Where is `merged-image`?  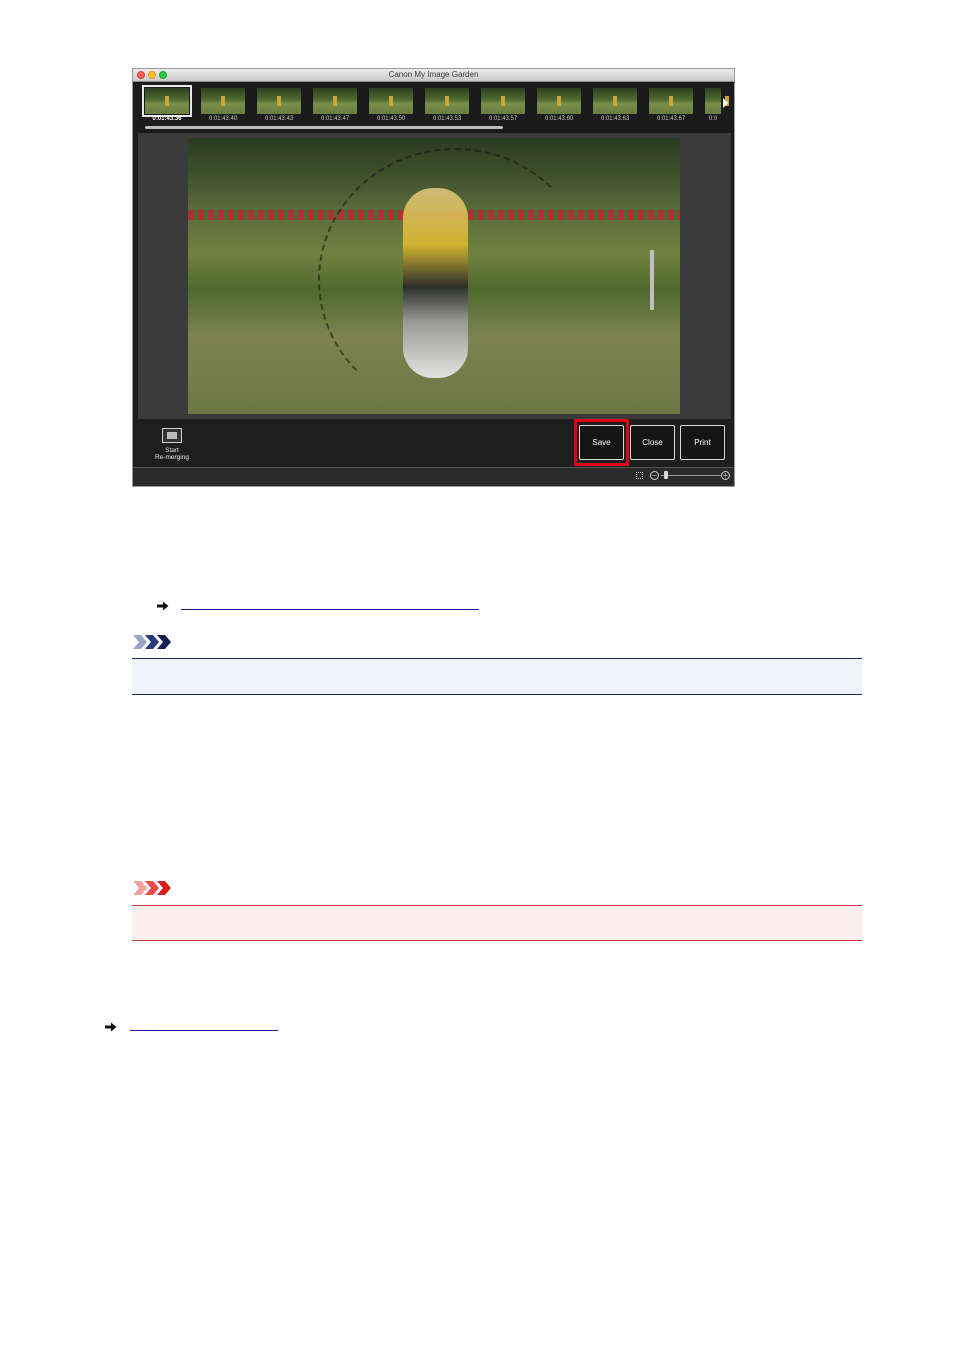 merged-image is located at coordinates (434, 276).